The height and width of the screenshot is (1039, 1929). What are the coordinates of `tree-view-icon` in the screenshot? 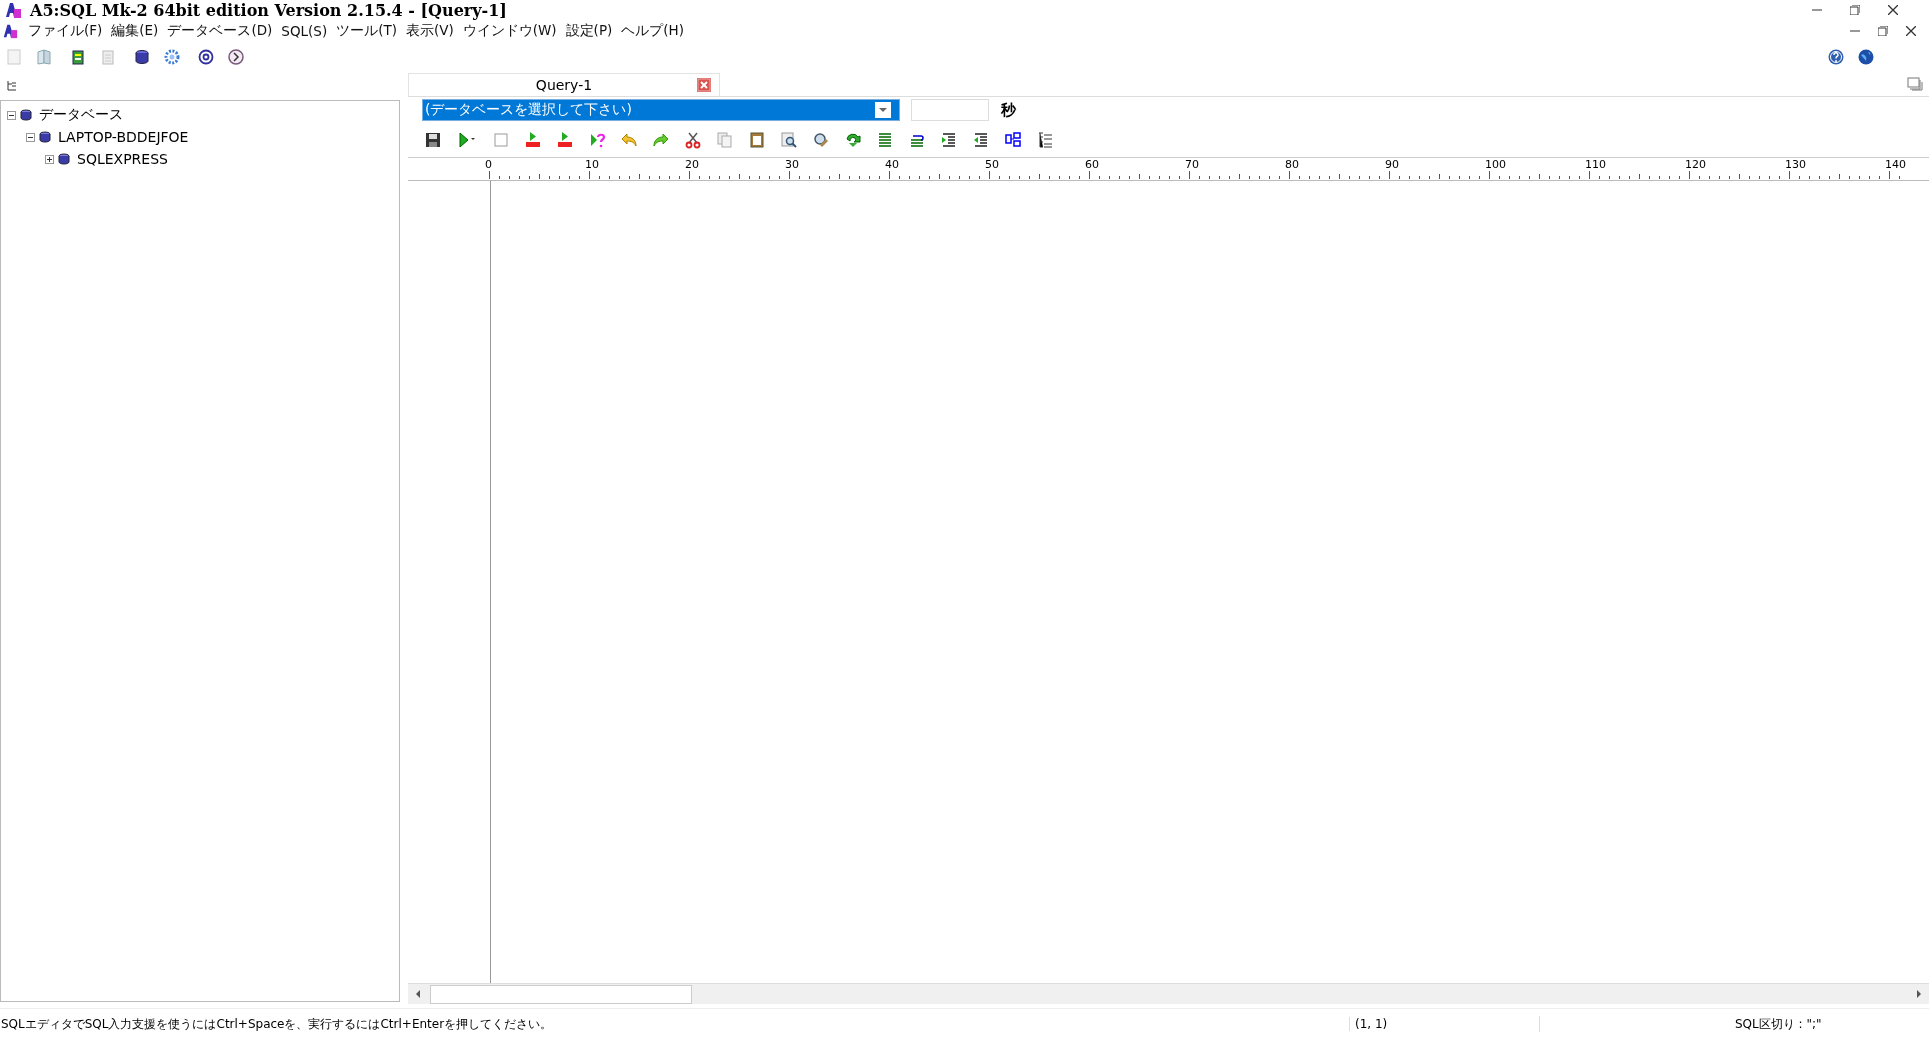 It's located at (12, 86).